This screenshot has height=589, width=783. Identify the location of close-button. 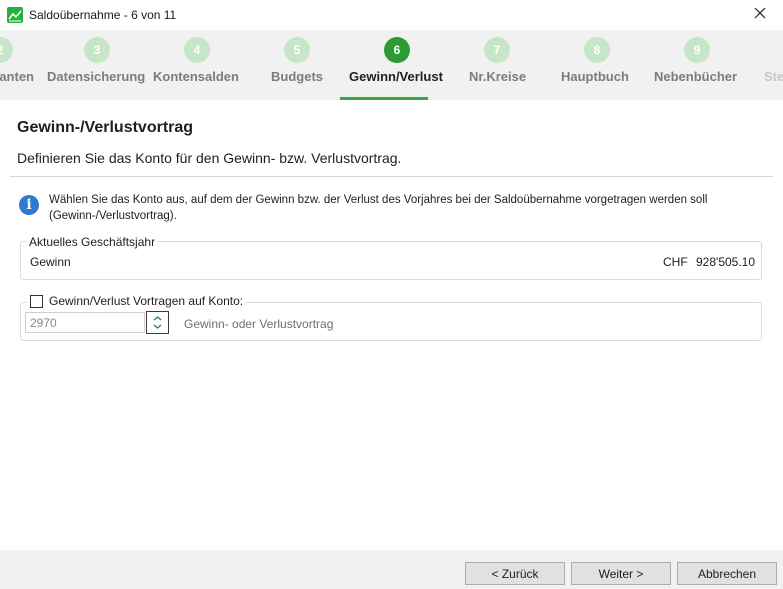
(760, 15).